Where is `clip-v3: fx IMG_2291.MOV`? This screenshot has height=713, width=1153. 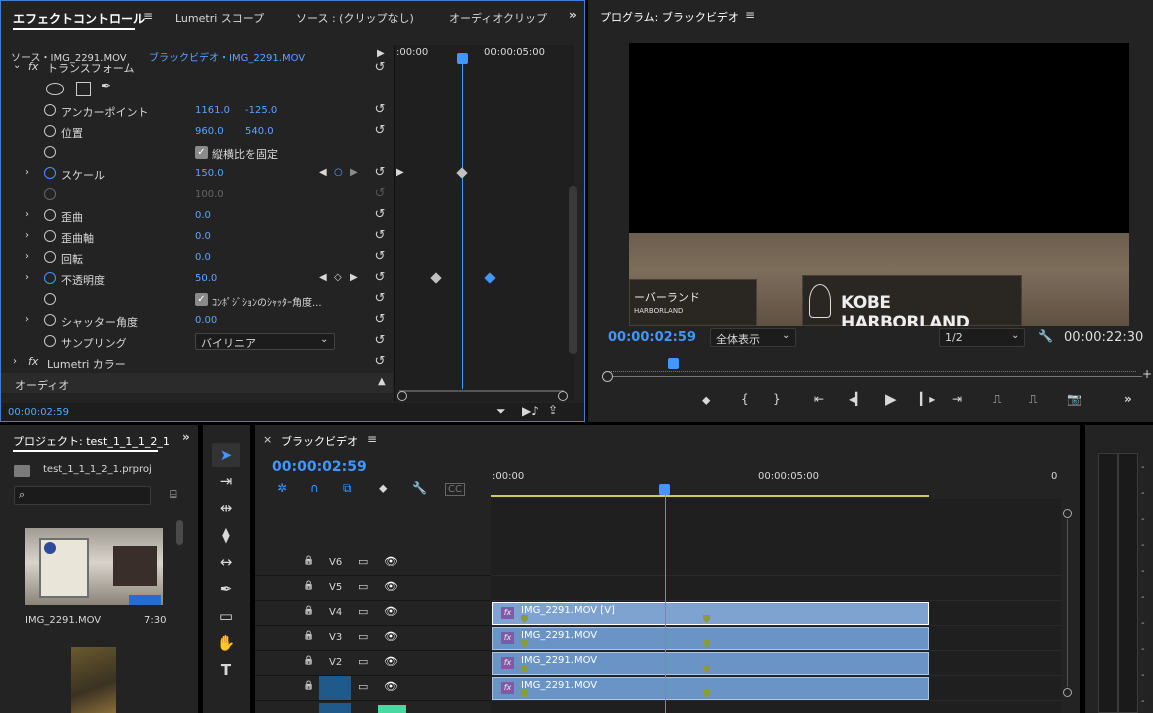 clip-v3: fx IMG_2291.MOV is located at coordinates (710, 638).